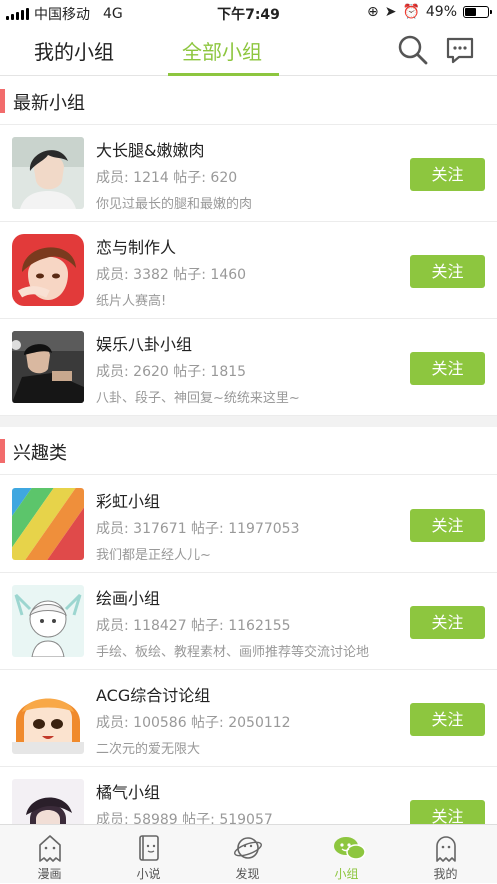 This screenshot has height=884, width=497. Describe the element at coordinates (441, 12) in the screenshot. I see `battery-percent: 49%` at that location.